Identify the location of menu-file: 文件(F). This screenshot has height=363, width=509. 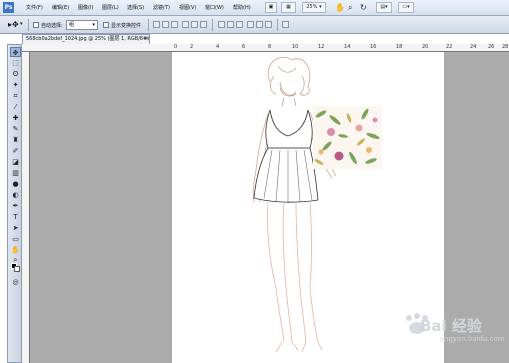
(34, 7).